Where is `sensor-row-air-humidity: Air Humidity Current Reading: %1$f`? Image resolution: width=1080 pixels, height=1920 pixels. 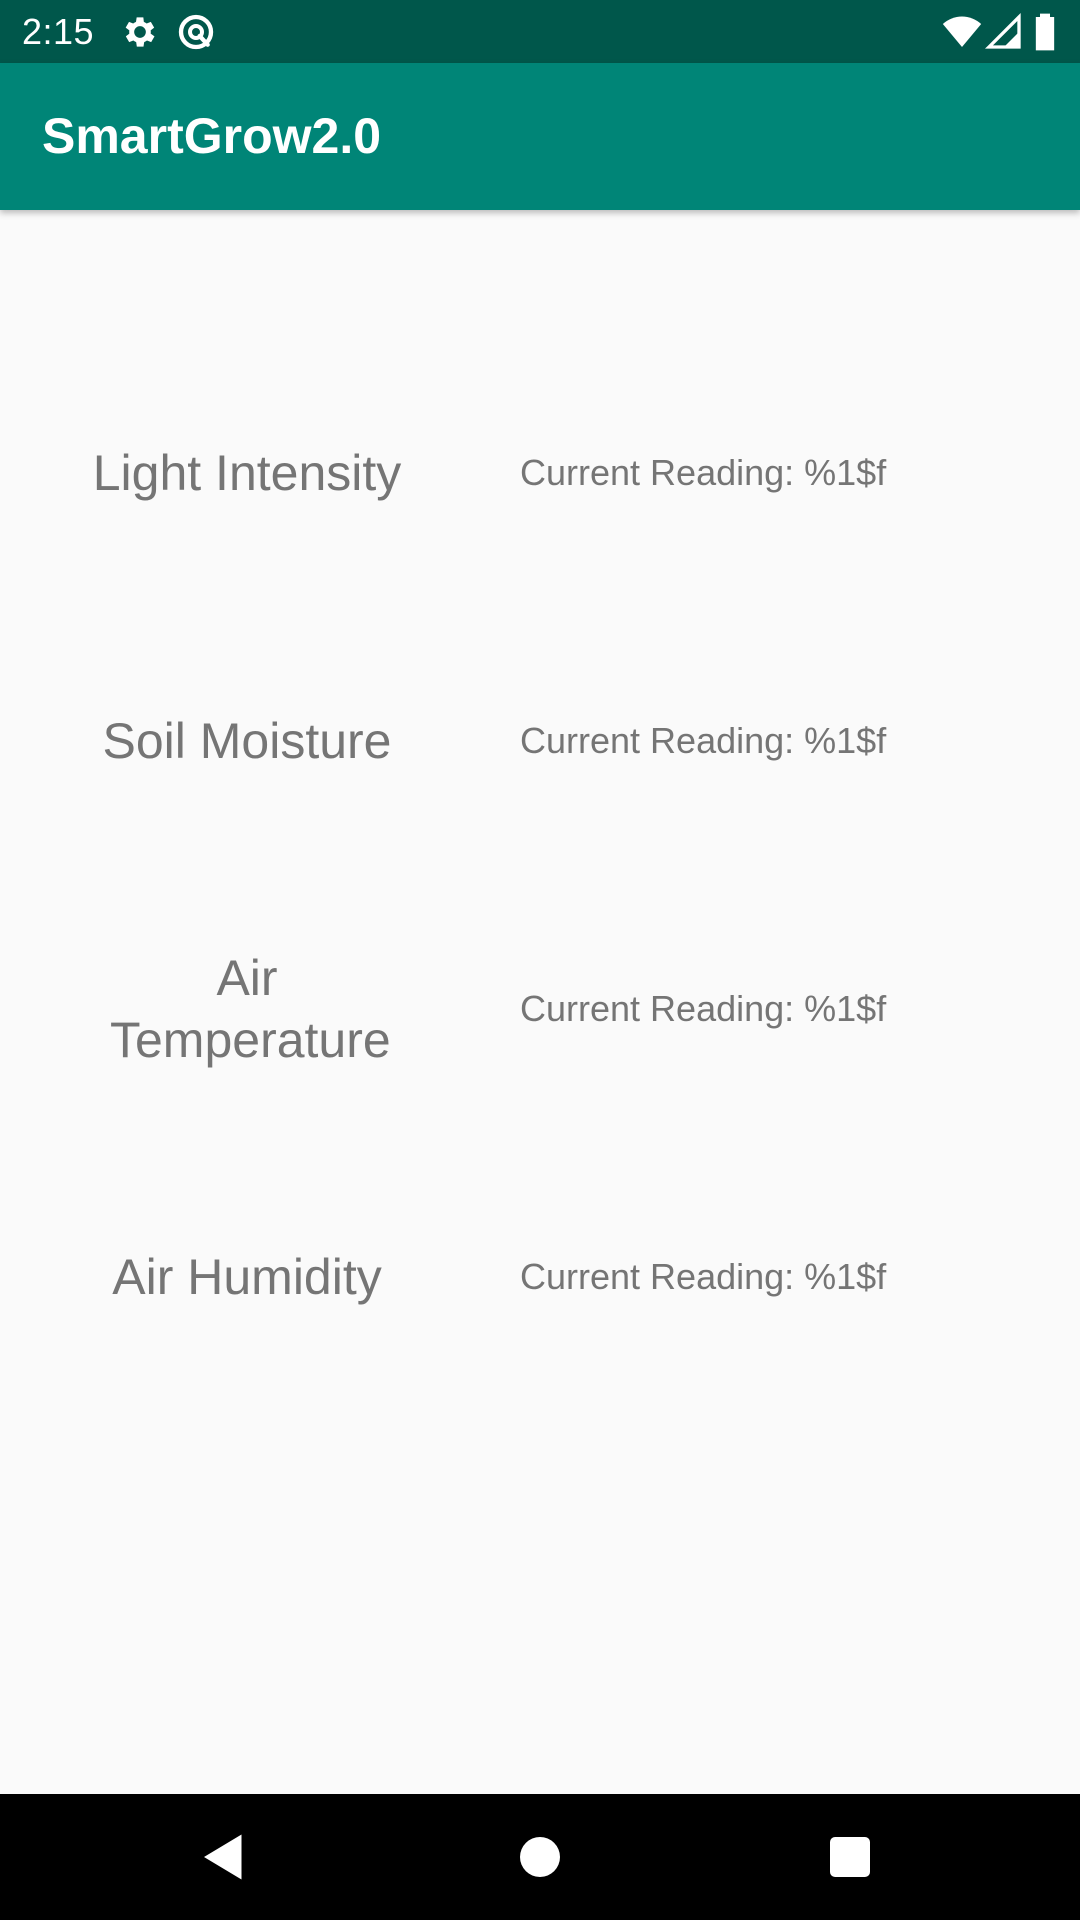 sensor-row-air-humidity: Air Humidity Current Reading: %1$f is located at coordinates (540, 1277).